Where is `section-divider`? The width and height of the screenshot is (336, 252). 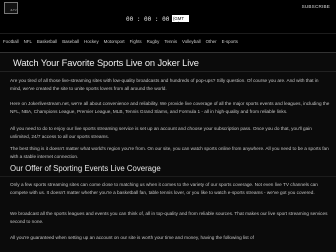 section-divider is located at coordinates (168, 176).